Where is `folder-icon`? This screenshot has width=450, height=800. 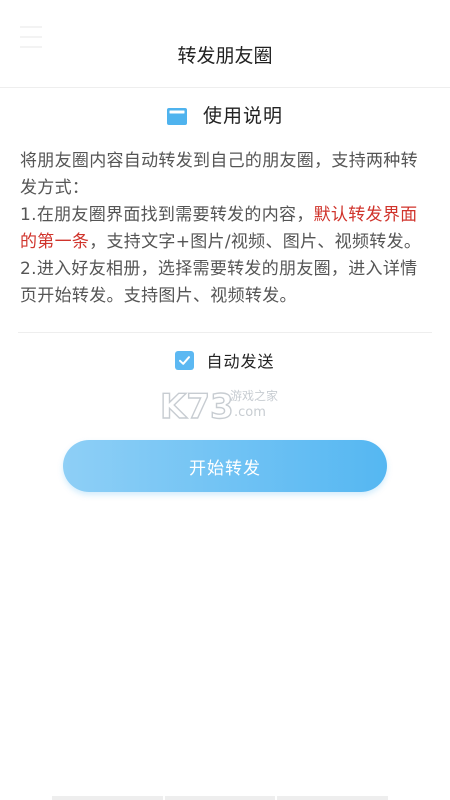
folder-icon is located at coordinates (176, 116).